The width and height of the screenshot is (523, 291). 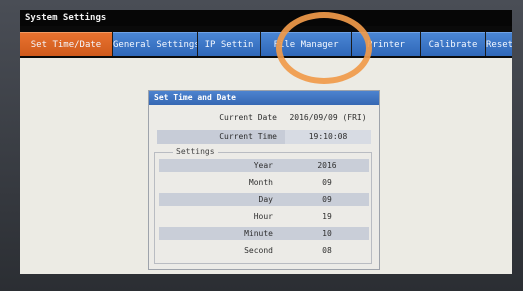 What do you see at coordinates (258, 250) in the screenshot?
I see `second-label: Second` at bounding box center [258, 250].